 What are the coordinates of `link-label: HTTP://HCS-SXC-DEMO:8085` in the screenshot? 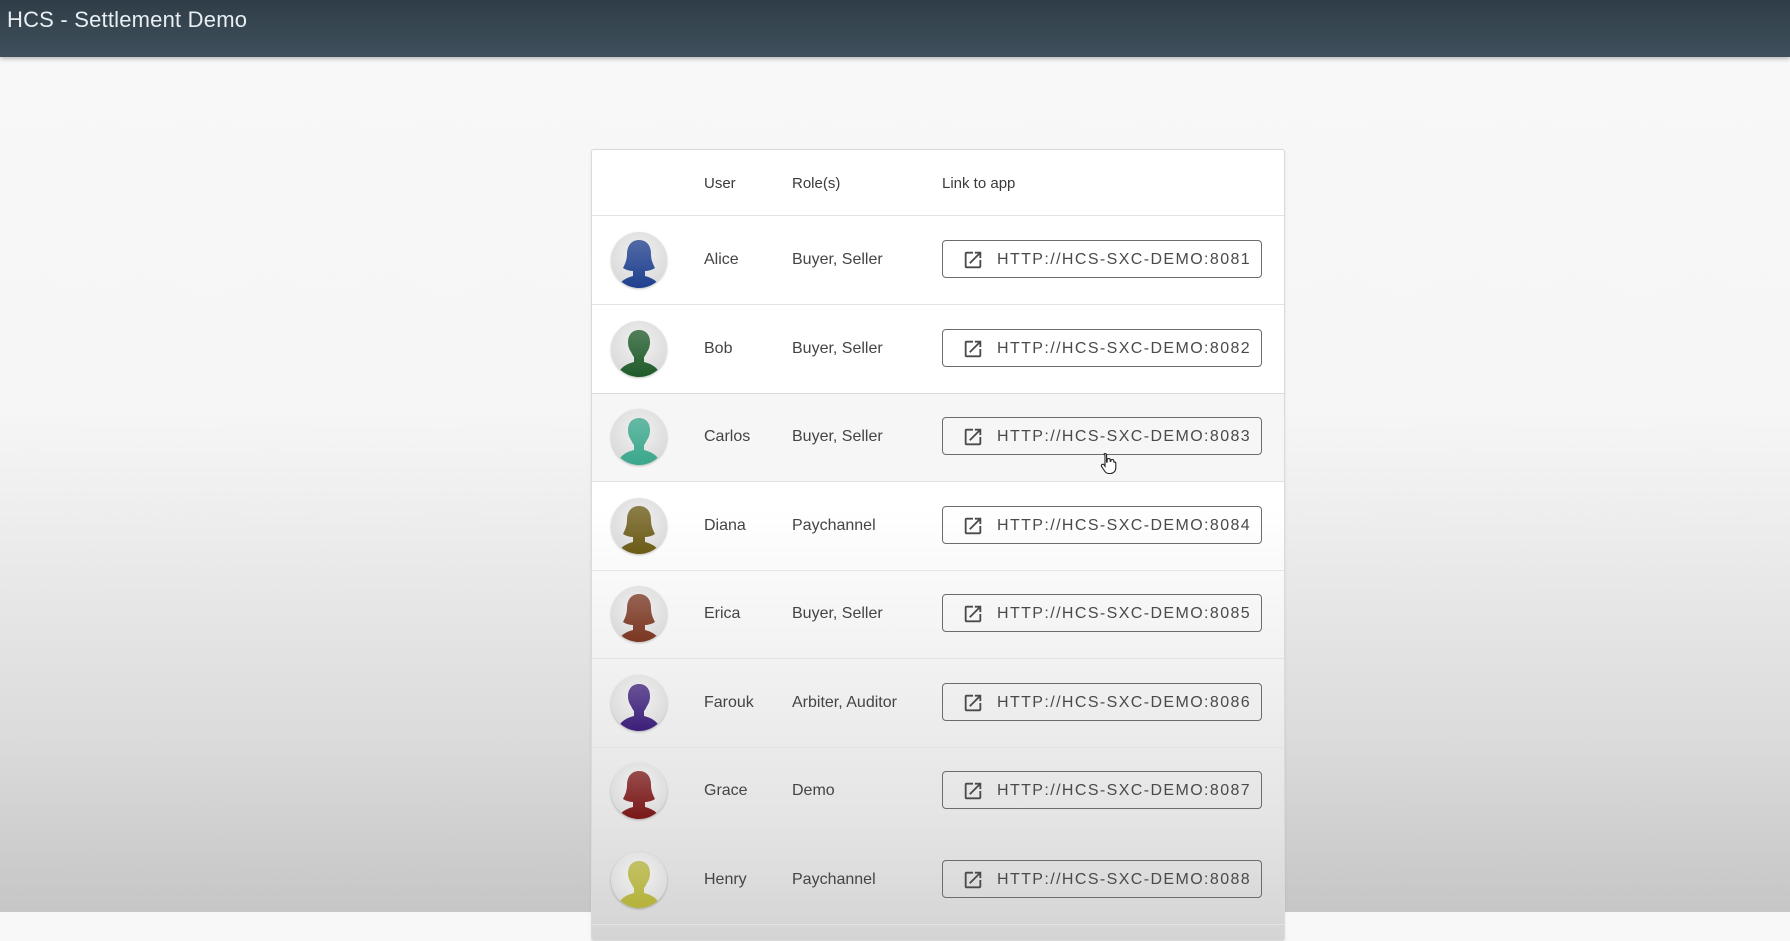 It's located at (1124, 613).